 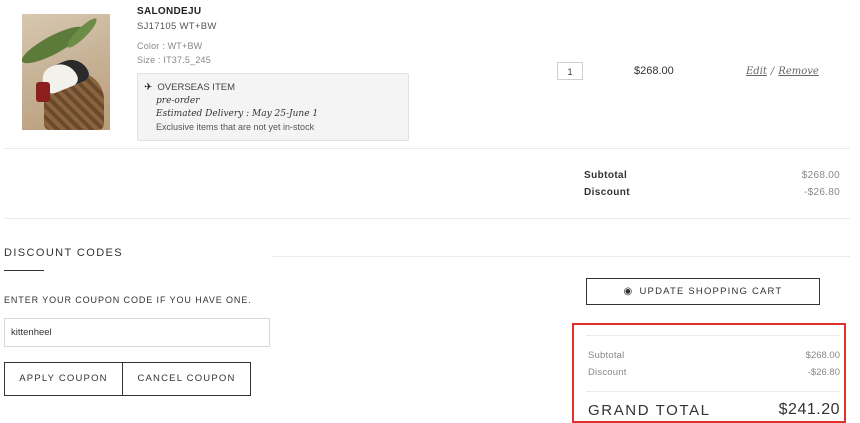 What do you see at coordinates (607, 372) in the screenshot?
I see `totals-discount-label: Discount` at bounding box center [607, 372].